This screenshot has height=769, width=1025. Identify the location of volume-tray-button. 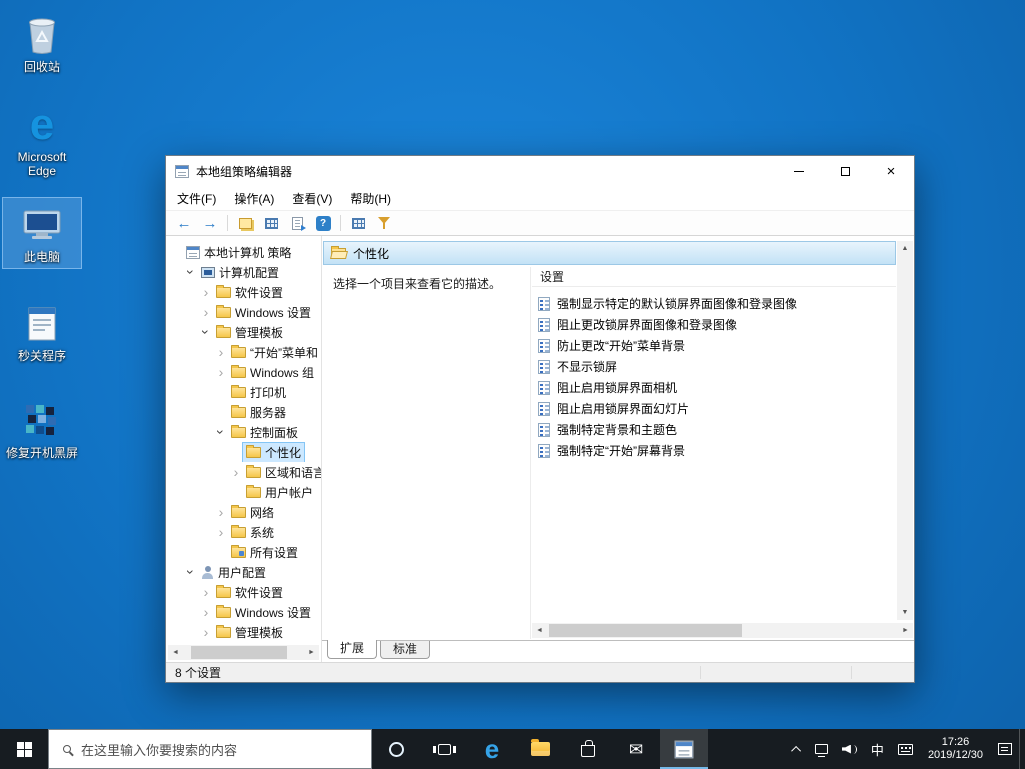
(849, 749).